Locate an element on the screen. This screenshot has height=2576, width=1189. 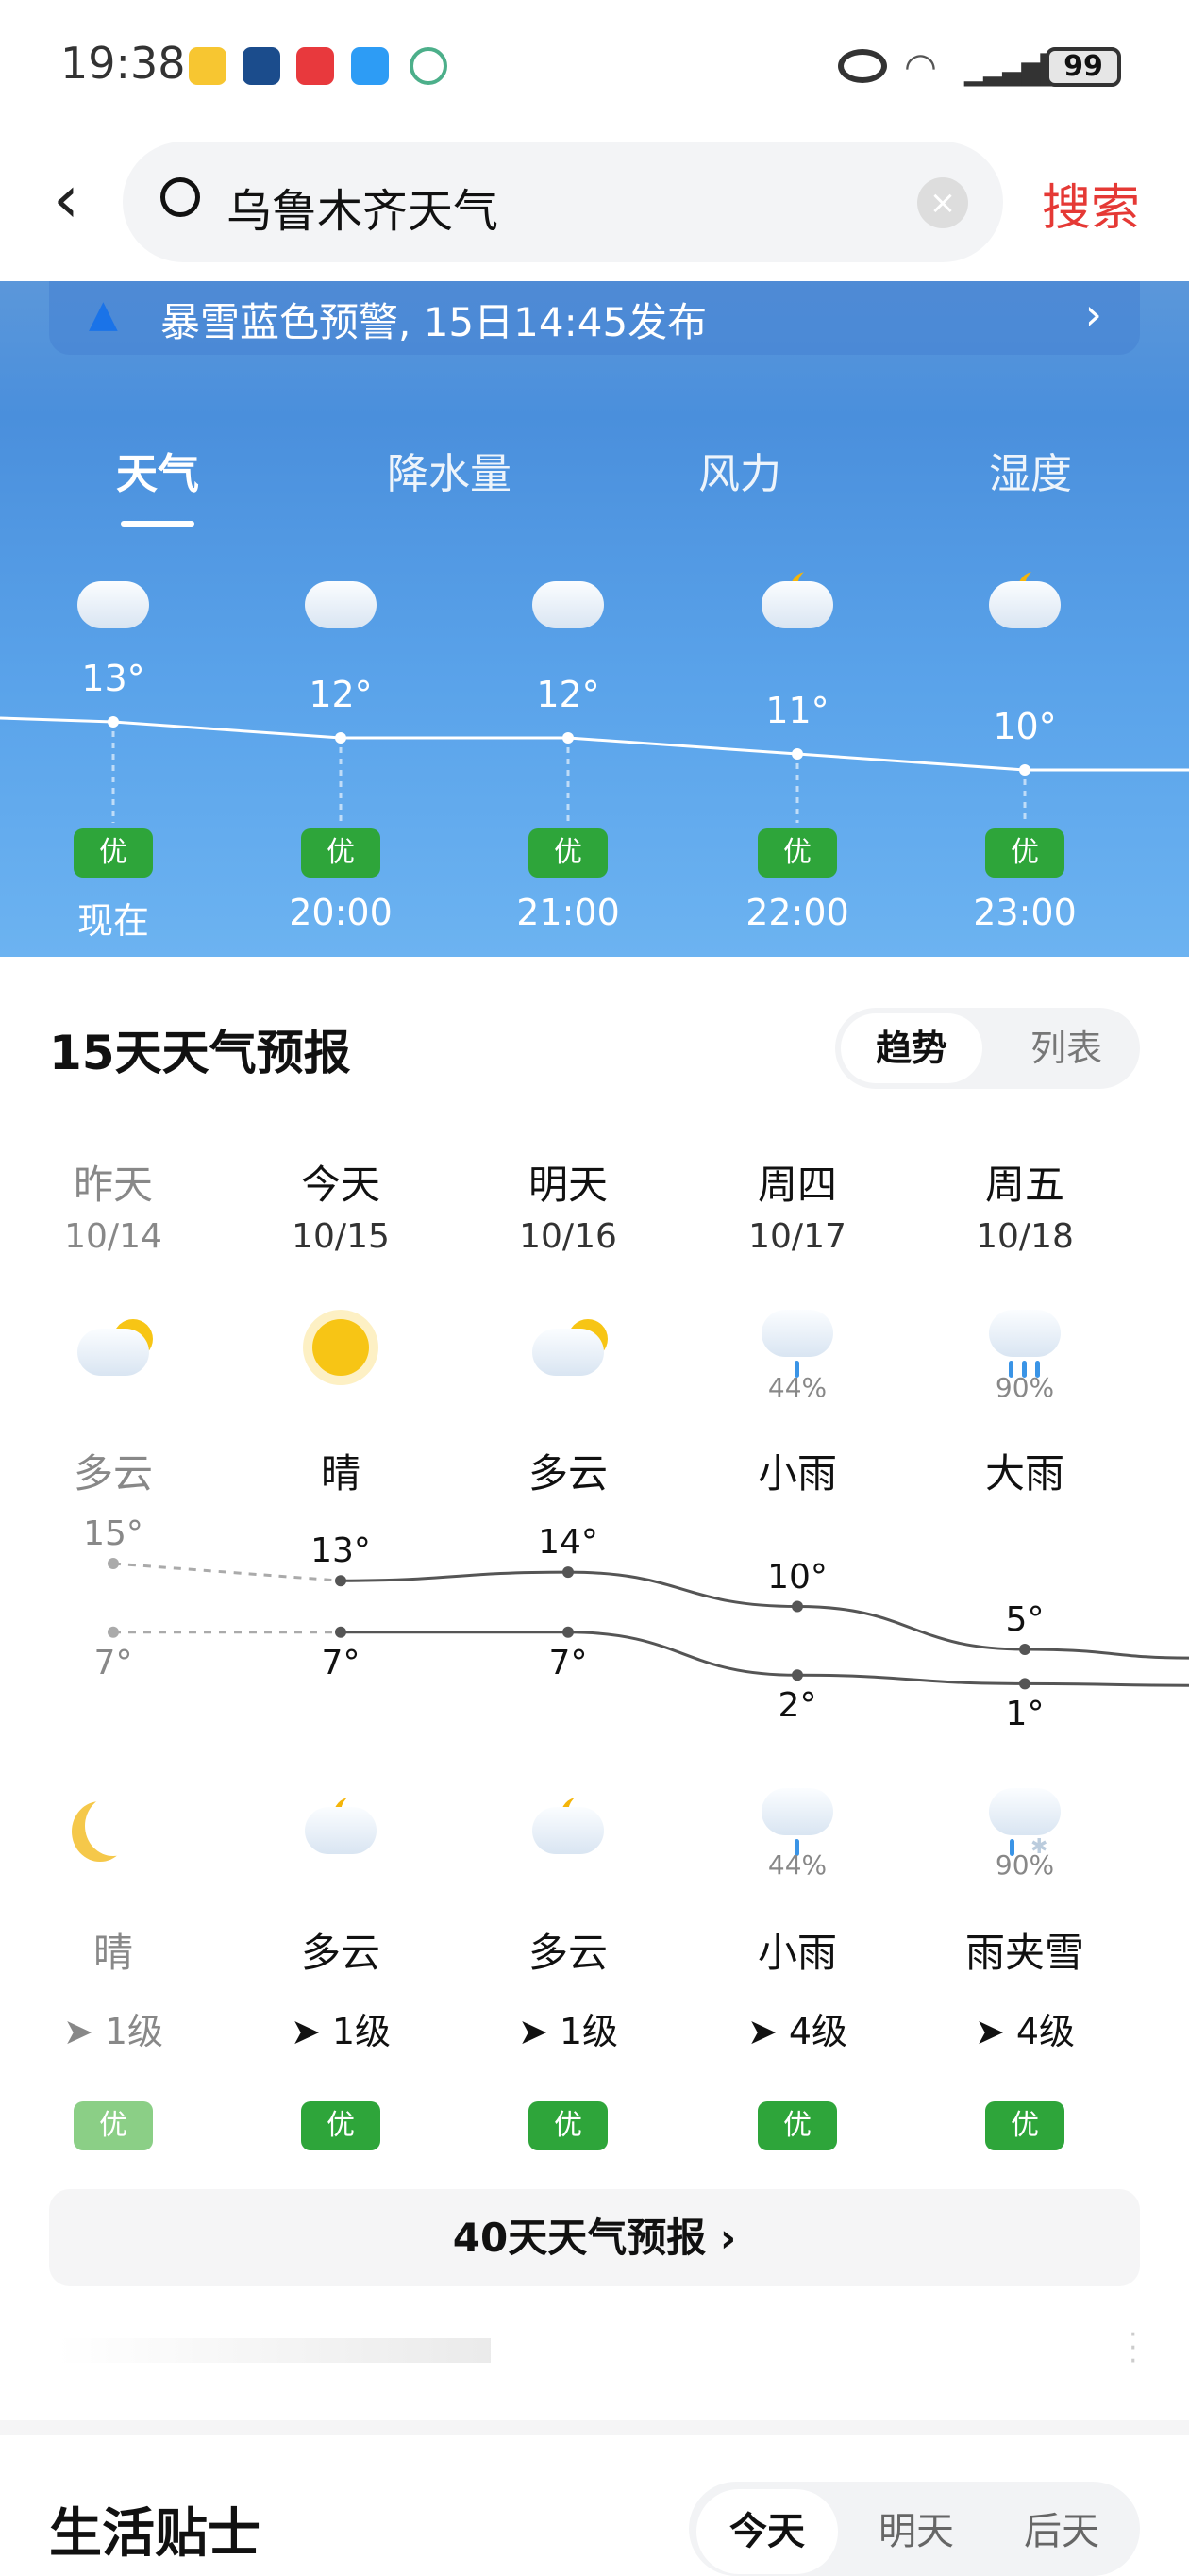
day-date: 10/18 is located at coordinates (1025, 1236).